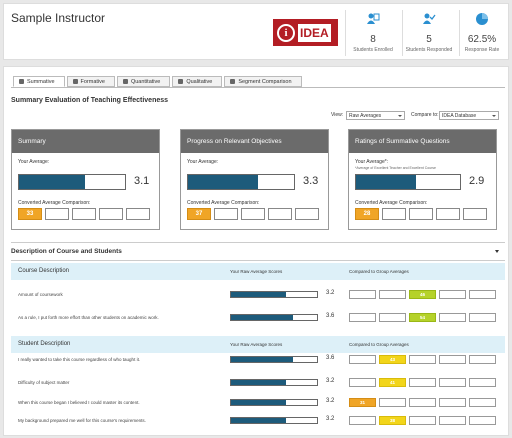 Image resolution: width=512 pixels, height=438 pixels. I want to click on tab-divider, so click(258, 87).